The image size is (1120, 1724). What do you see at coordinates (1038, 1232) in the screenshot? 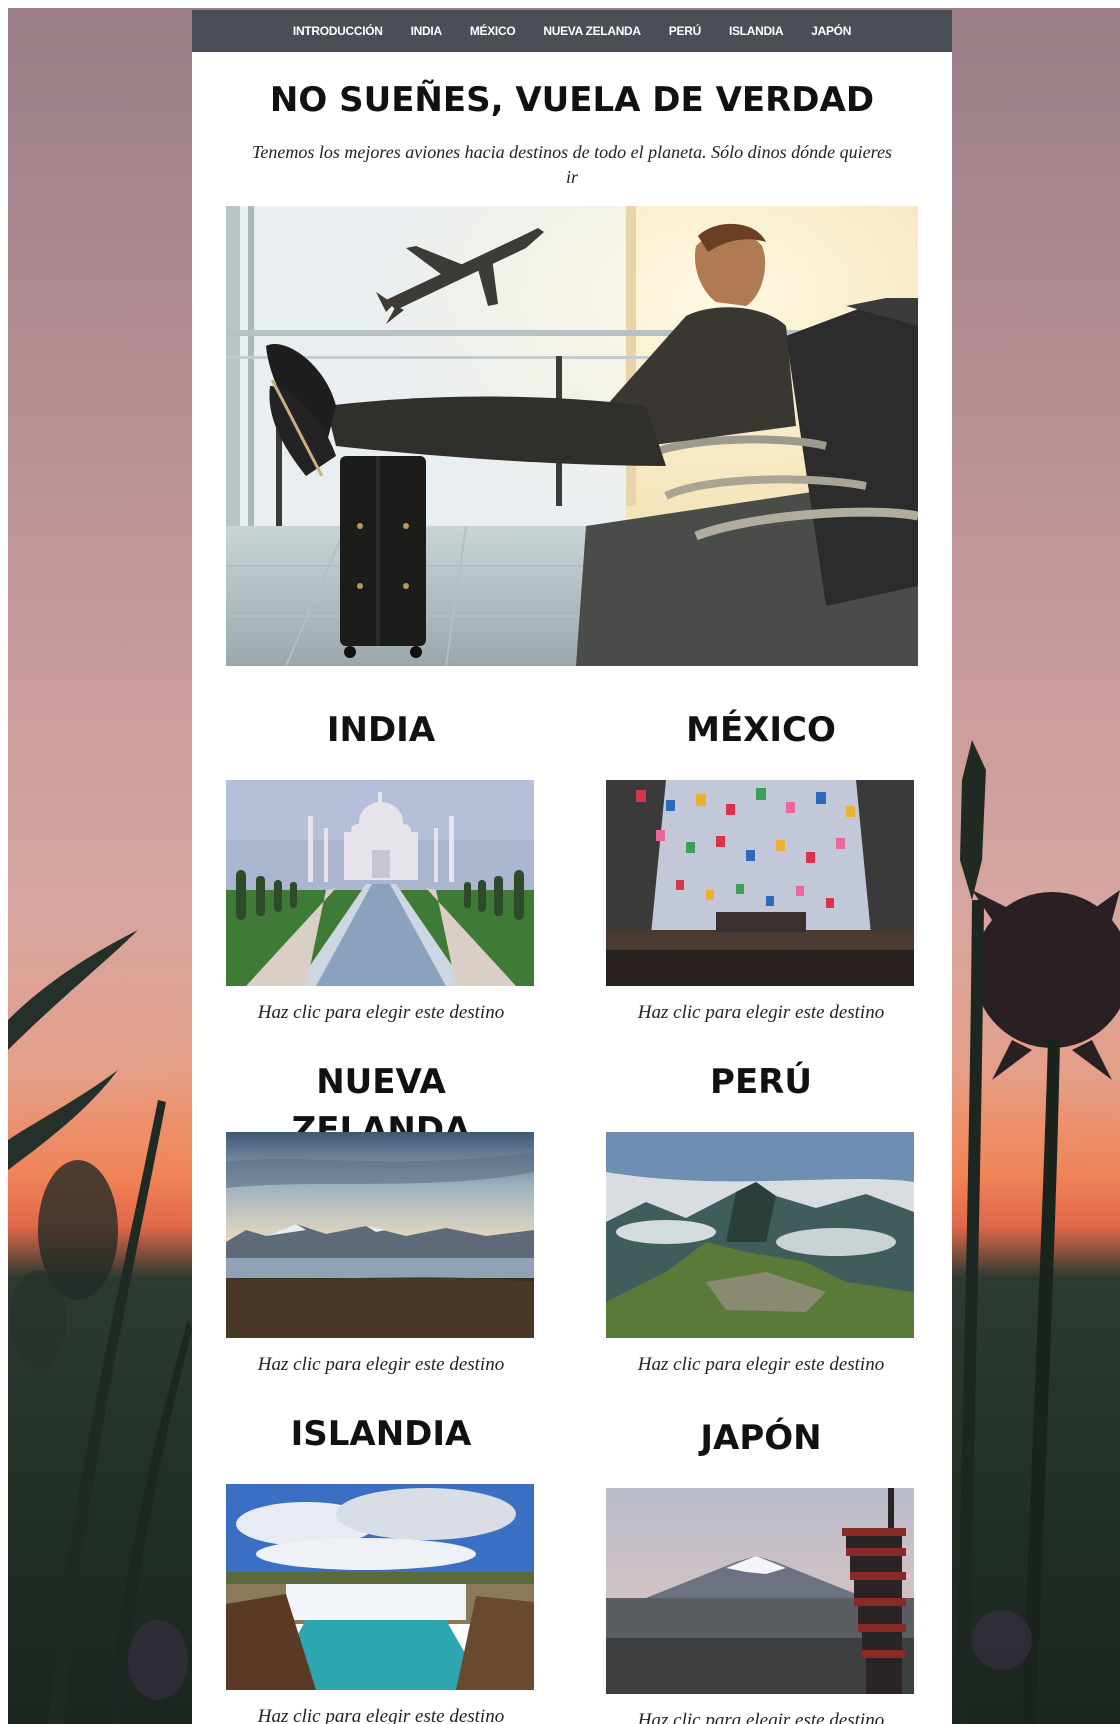
I see `right-plant-silhouette` at bounding box center [1038, 1232].